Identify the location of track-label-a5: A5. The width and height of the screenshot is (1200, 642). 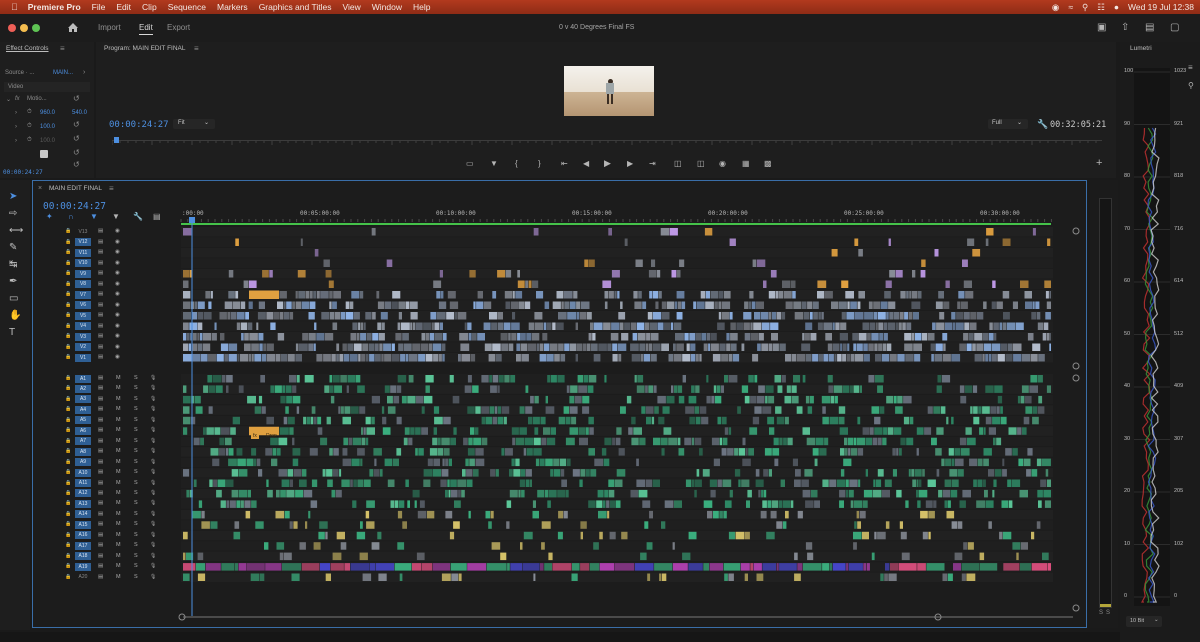
(83, 420).